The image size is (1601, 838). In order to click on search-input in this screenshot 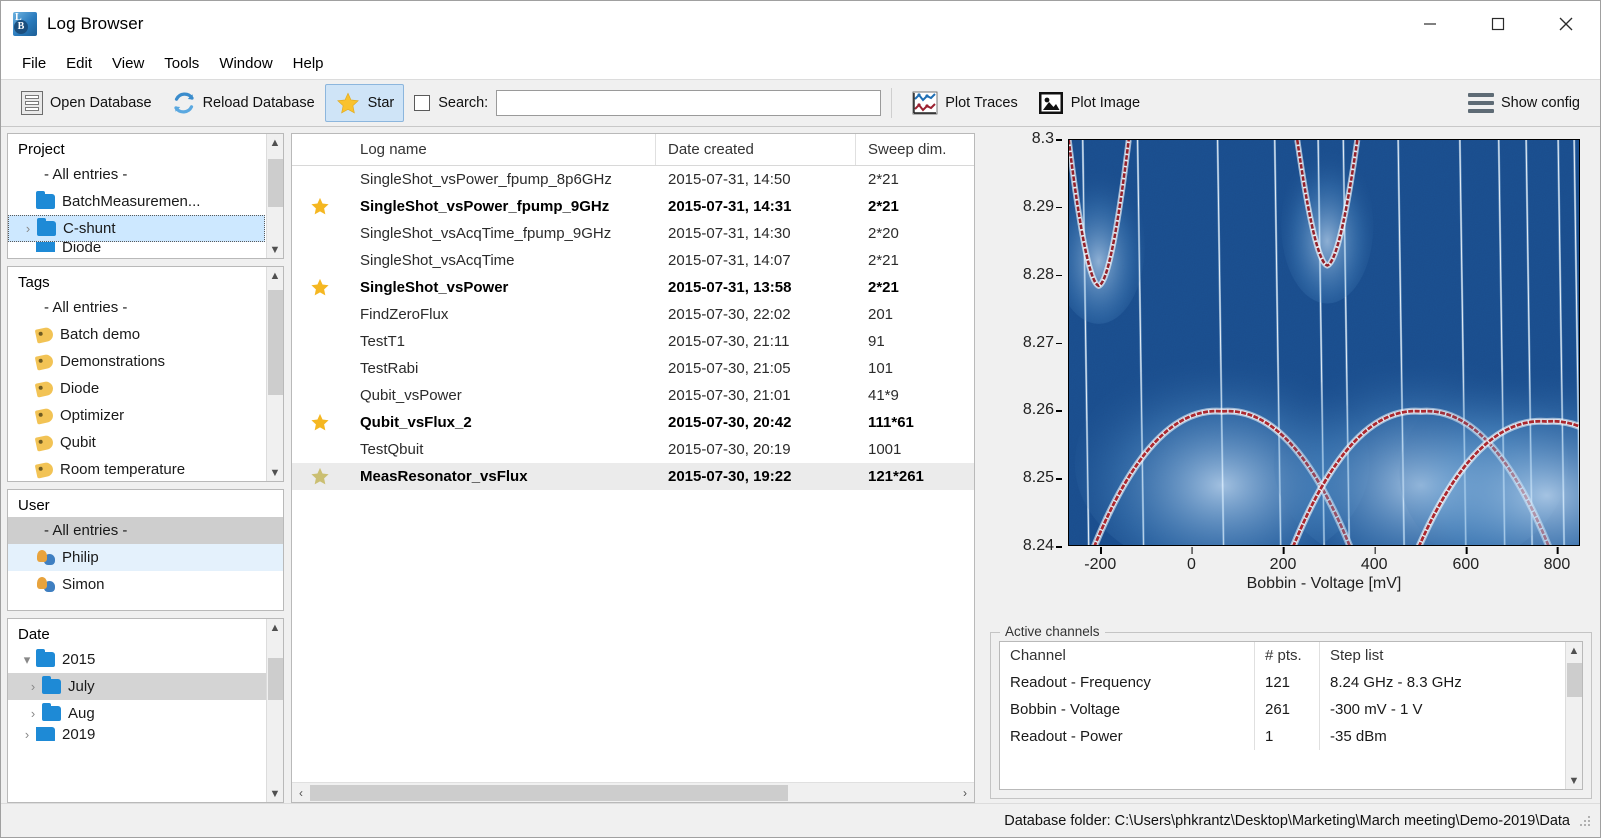, I will do `click(689, 103)`.